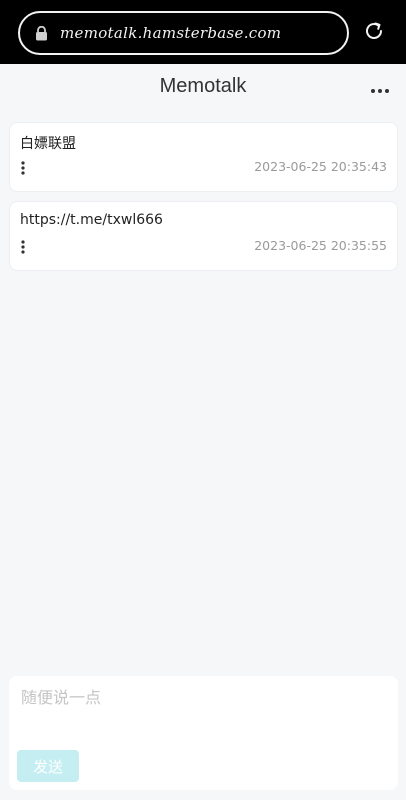  Describe the element at coordinates (171, 33) in the screenshot. I see `url-text: memotalk.hamsterbase.com` at that location.